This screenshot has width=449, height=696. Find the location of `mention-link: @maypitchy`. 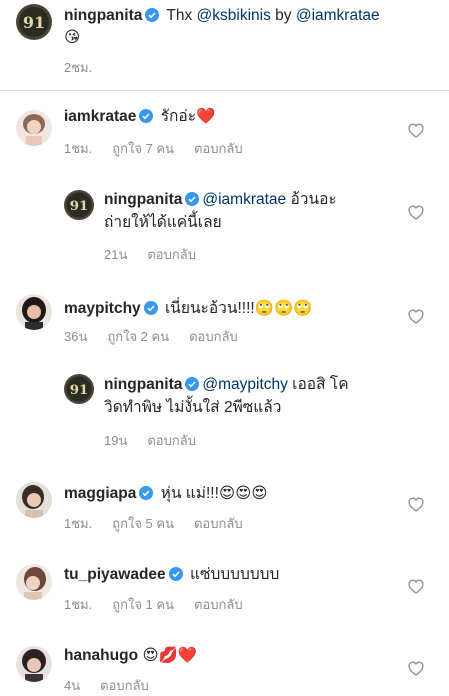

mention-link: @maypitchy is located at coordinates (245, 384).